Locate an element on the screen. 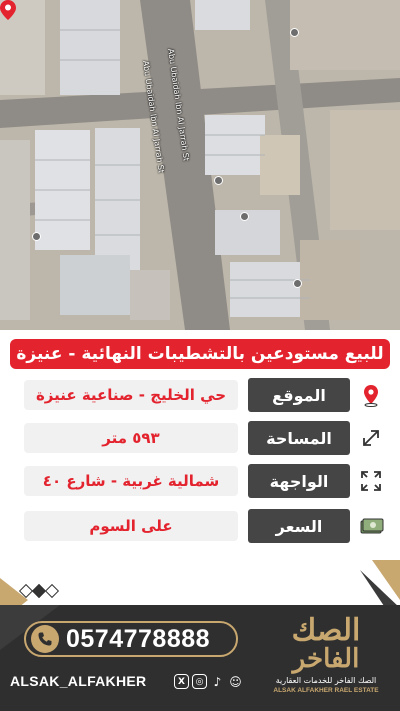  info-row-area: ٥٩٣ متر المساحة is located at coordinates (200, 438).